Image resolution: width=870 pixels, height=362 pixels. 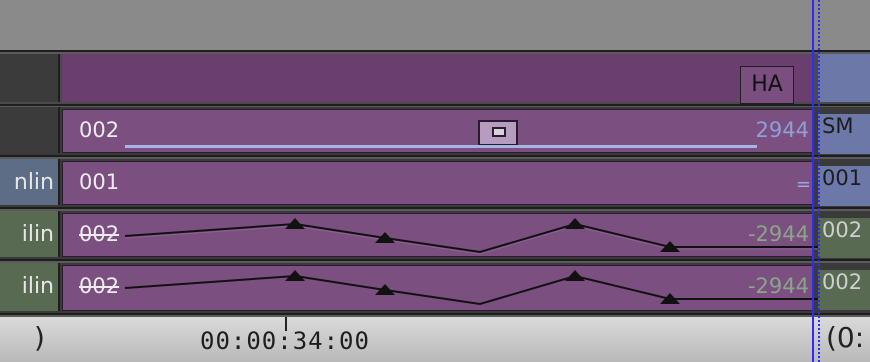 I want to click on clip-header-label: HA, so click(x=767, y=85).